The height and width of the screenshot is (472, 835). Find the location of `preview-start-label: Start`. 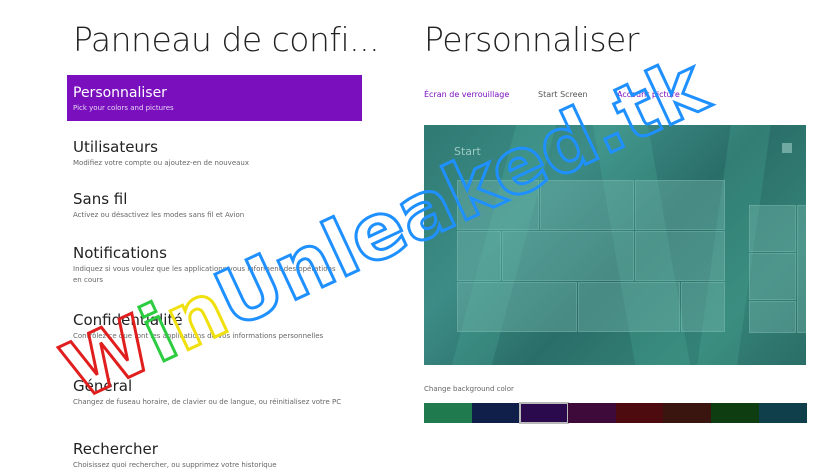

preview-start-label: Start is located at coordinates (467, 151).